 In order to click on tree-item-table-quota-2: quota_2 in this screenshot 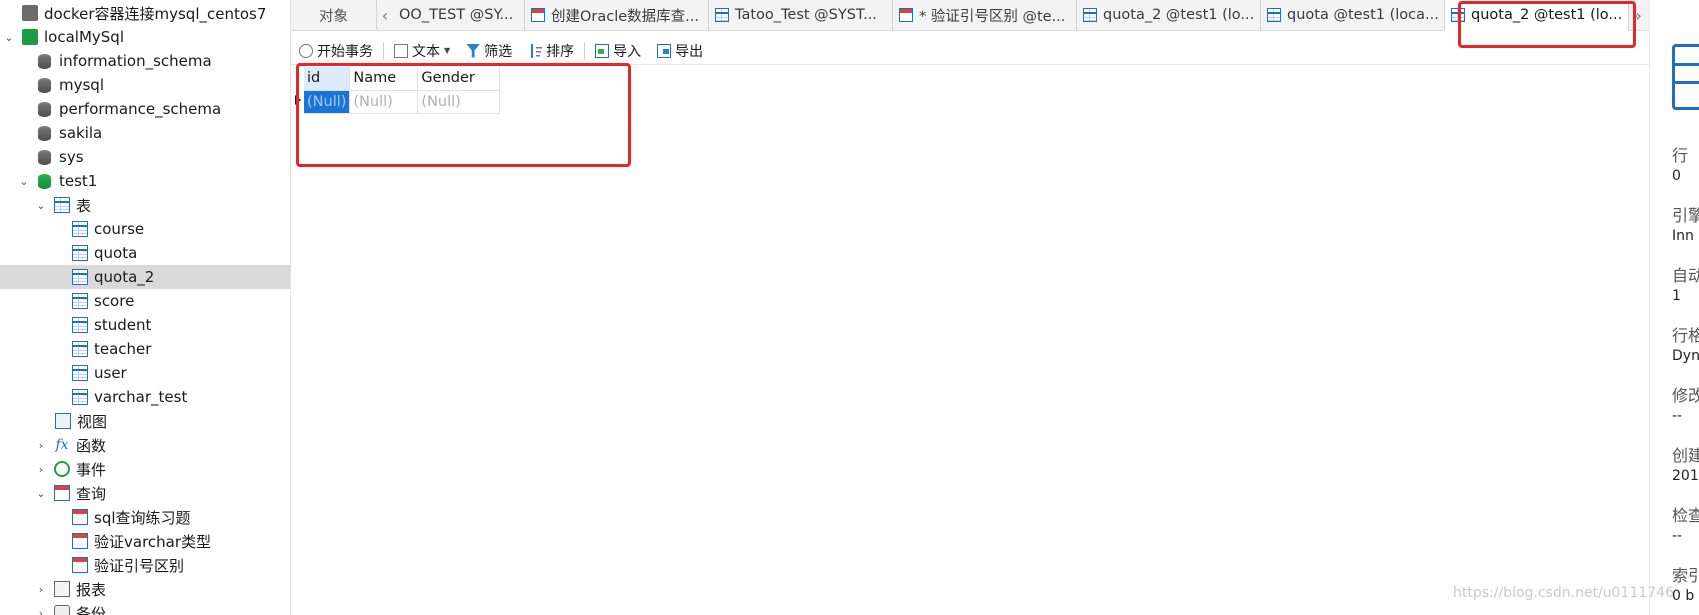, I will do `click(145, 277)`.